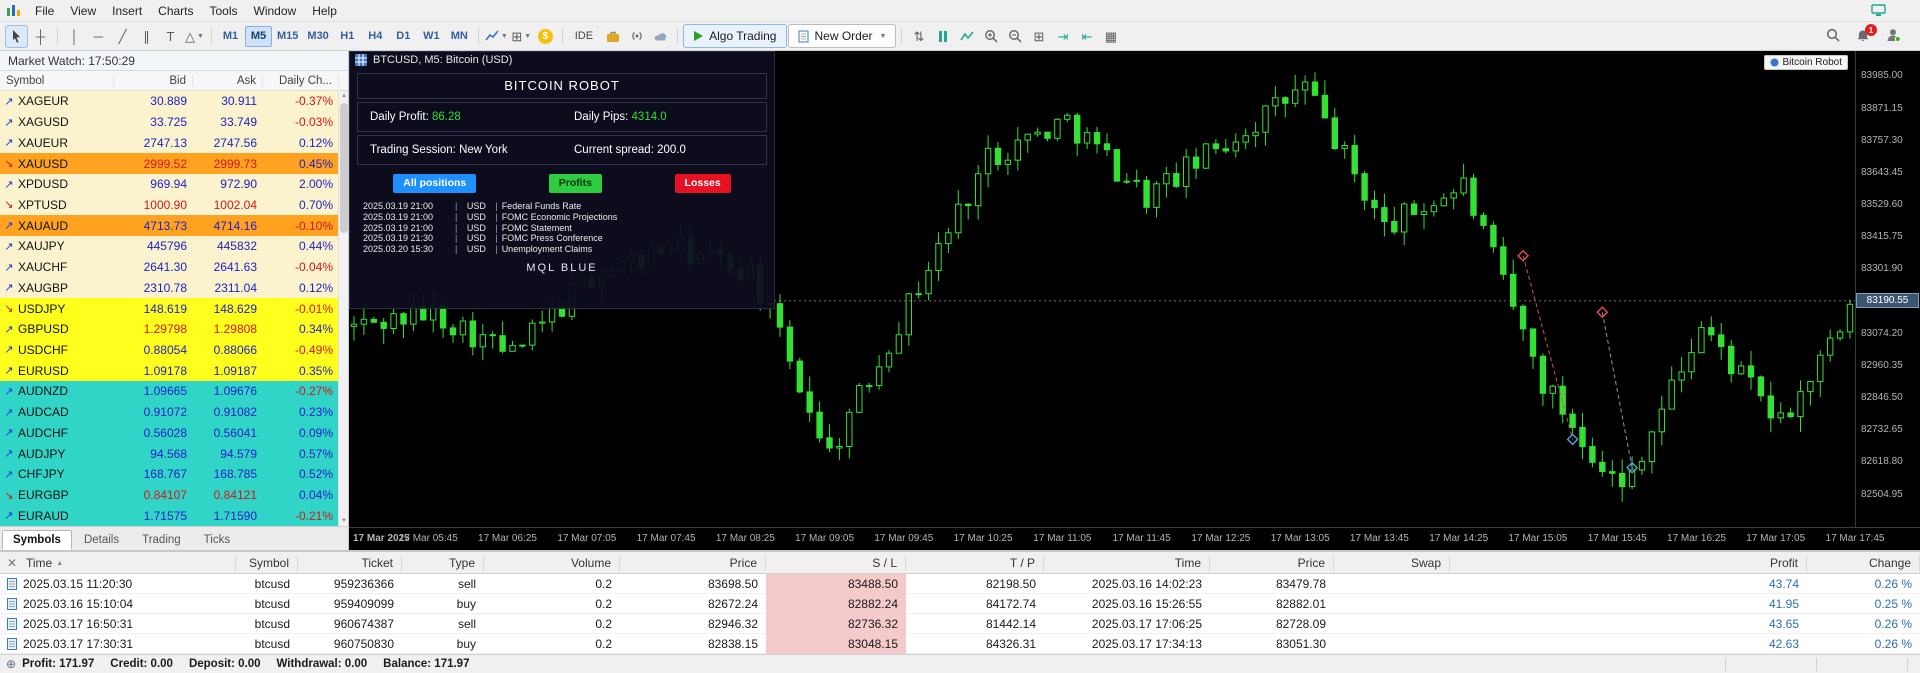  What do you see at coordinates (660, 36) in the screenshot?
I see `vps-button` at bounding box center [660, 36].